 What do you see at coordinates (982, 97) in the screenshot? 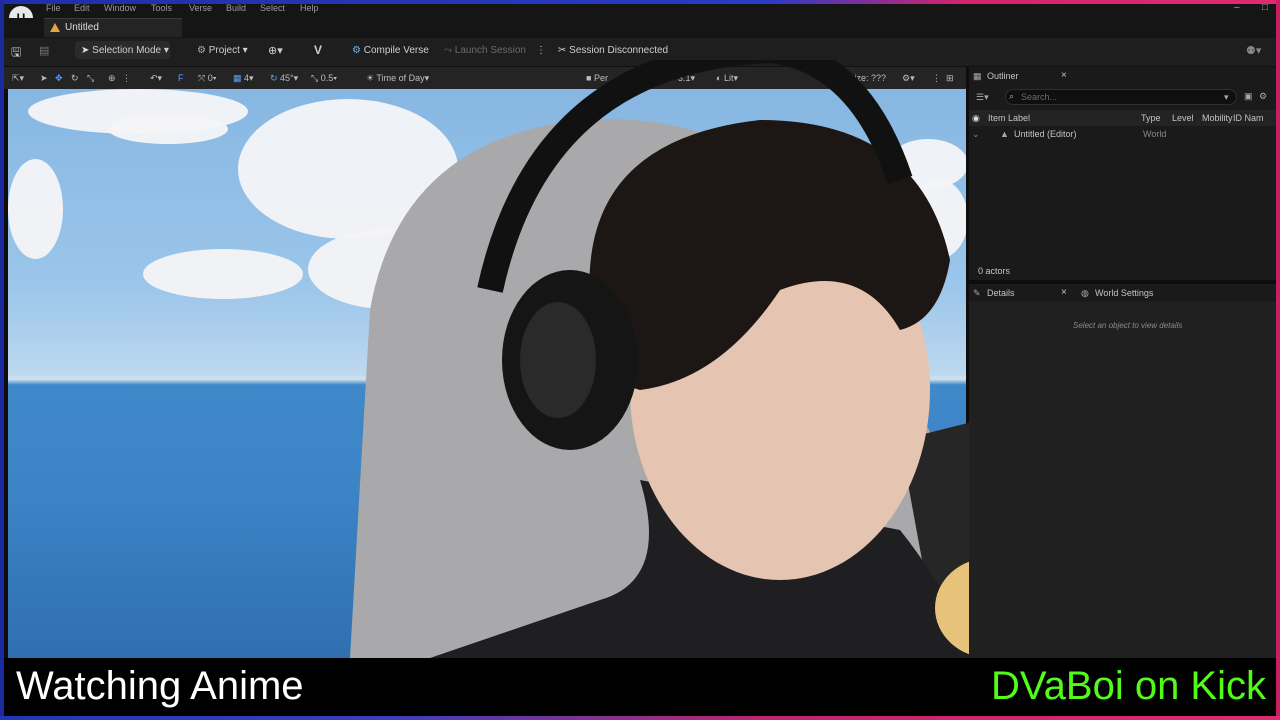
I see `filter-icon: ☰▾` at bounding box center [982, 97].